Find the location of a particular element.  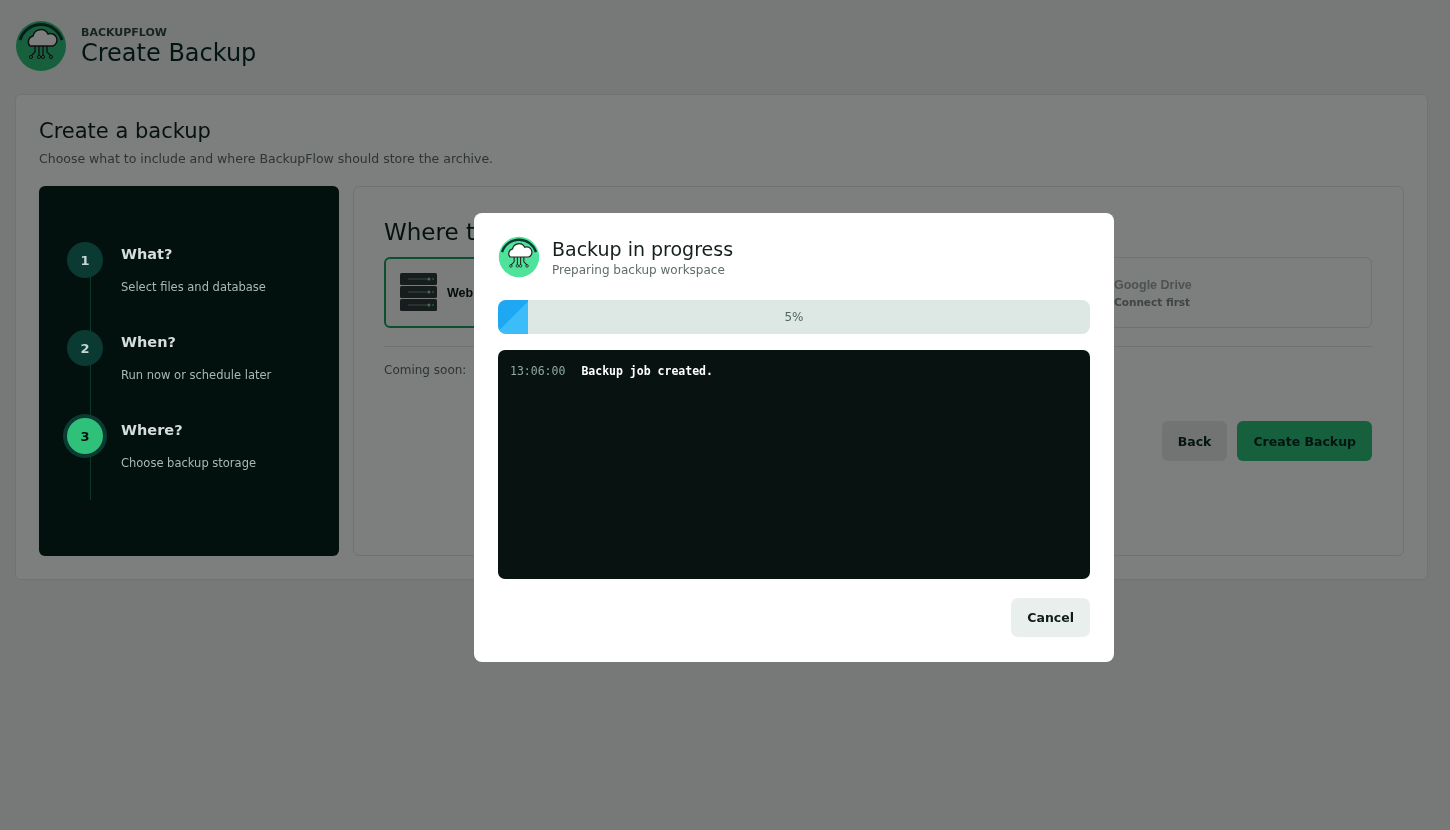

log-message: Backup job created. is located at coordinates (647, 371).